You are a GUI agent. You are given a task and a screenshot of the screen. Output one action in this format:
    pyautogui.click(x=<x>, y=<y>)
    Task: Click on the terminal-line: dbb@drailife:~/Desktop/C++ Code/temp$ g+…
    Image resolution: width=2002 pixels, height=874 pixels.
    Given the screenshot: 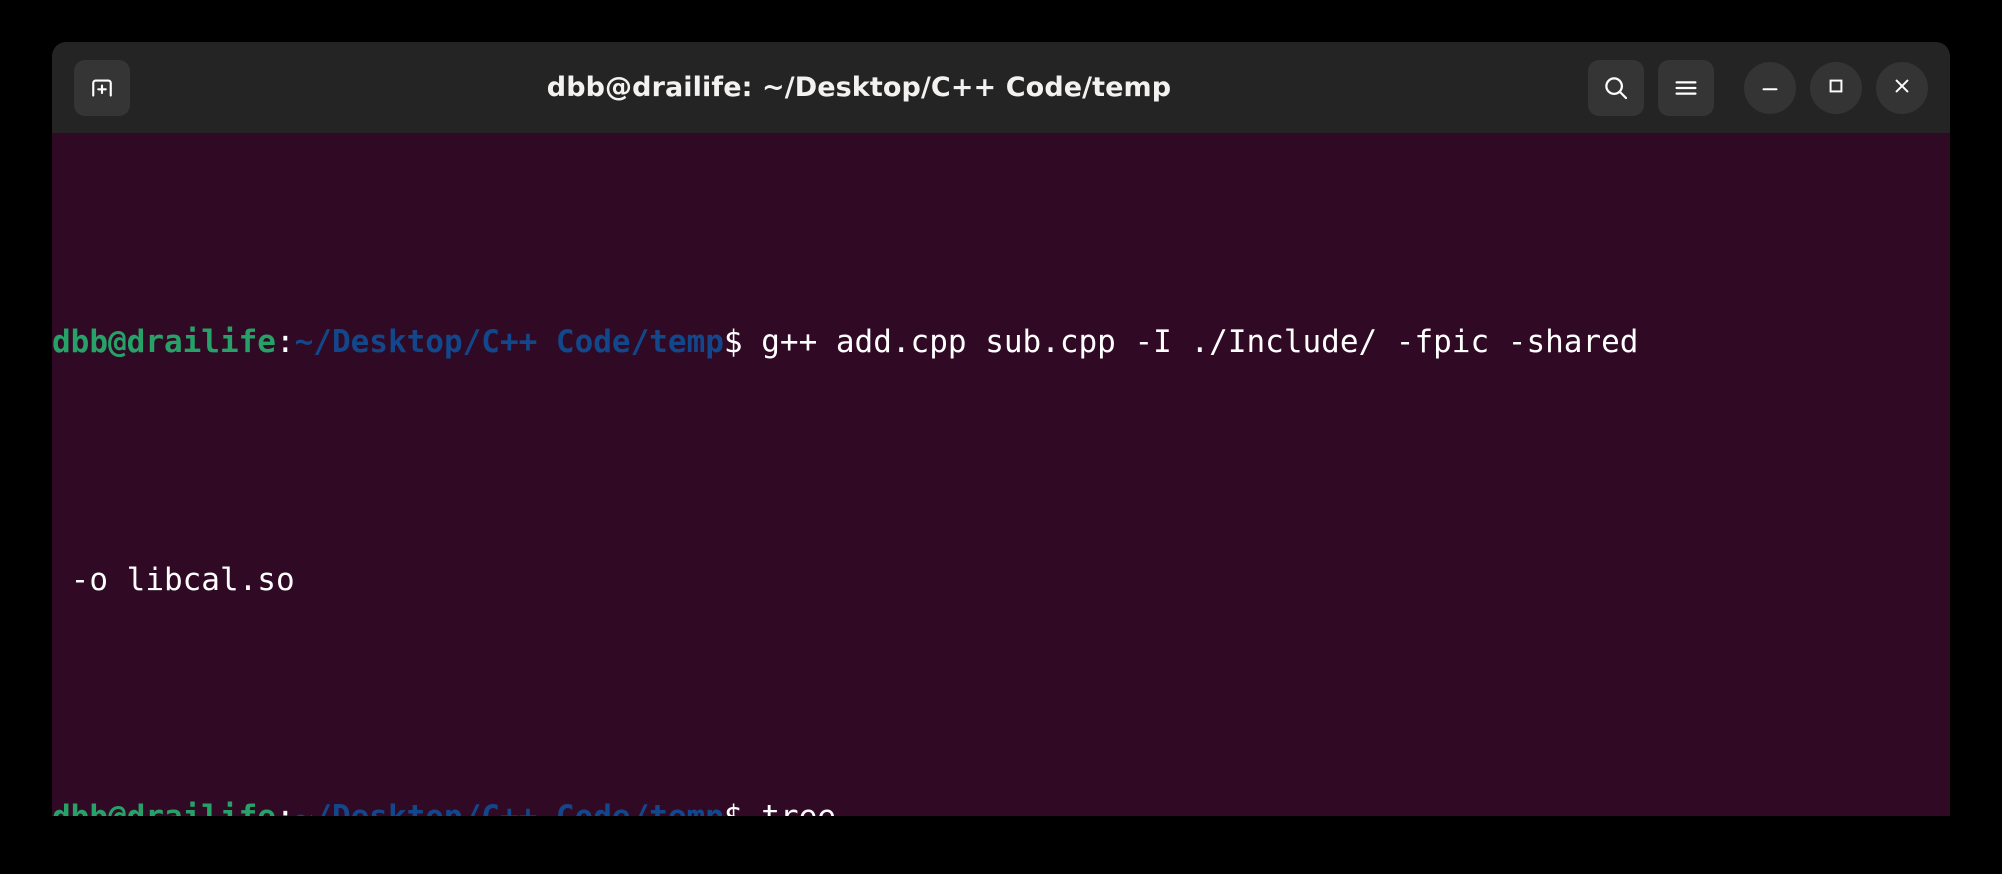 What is the action you would take?
    pyautogui.click(x=1001, y=343)
    